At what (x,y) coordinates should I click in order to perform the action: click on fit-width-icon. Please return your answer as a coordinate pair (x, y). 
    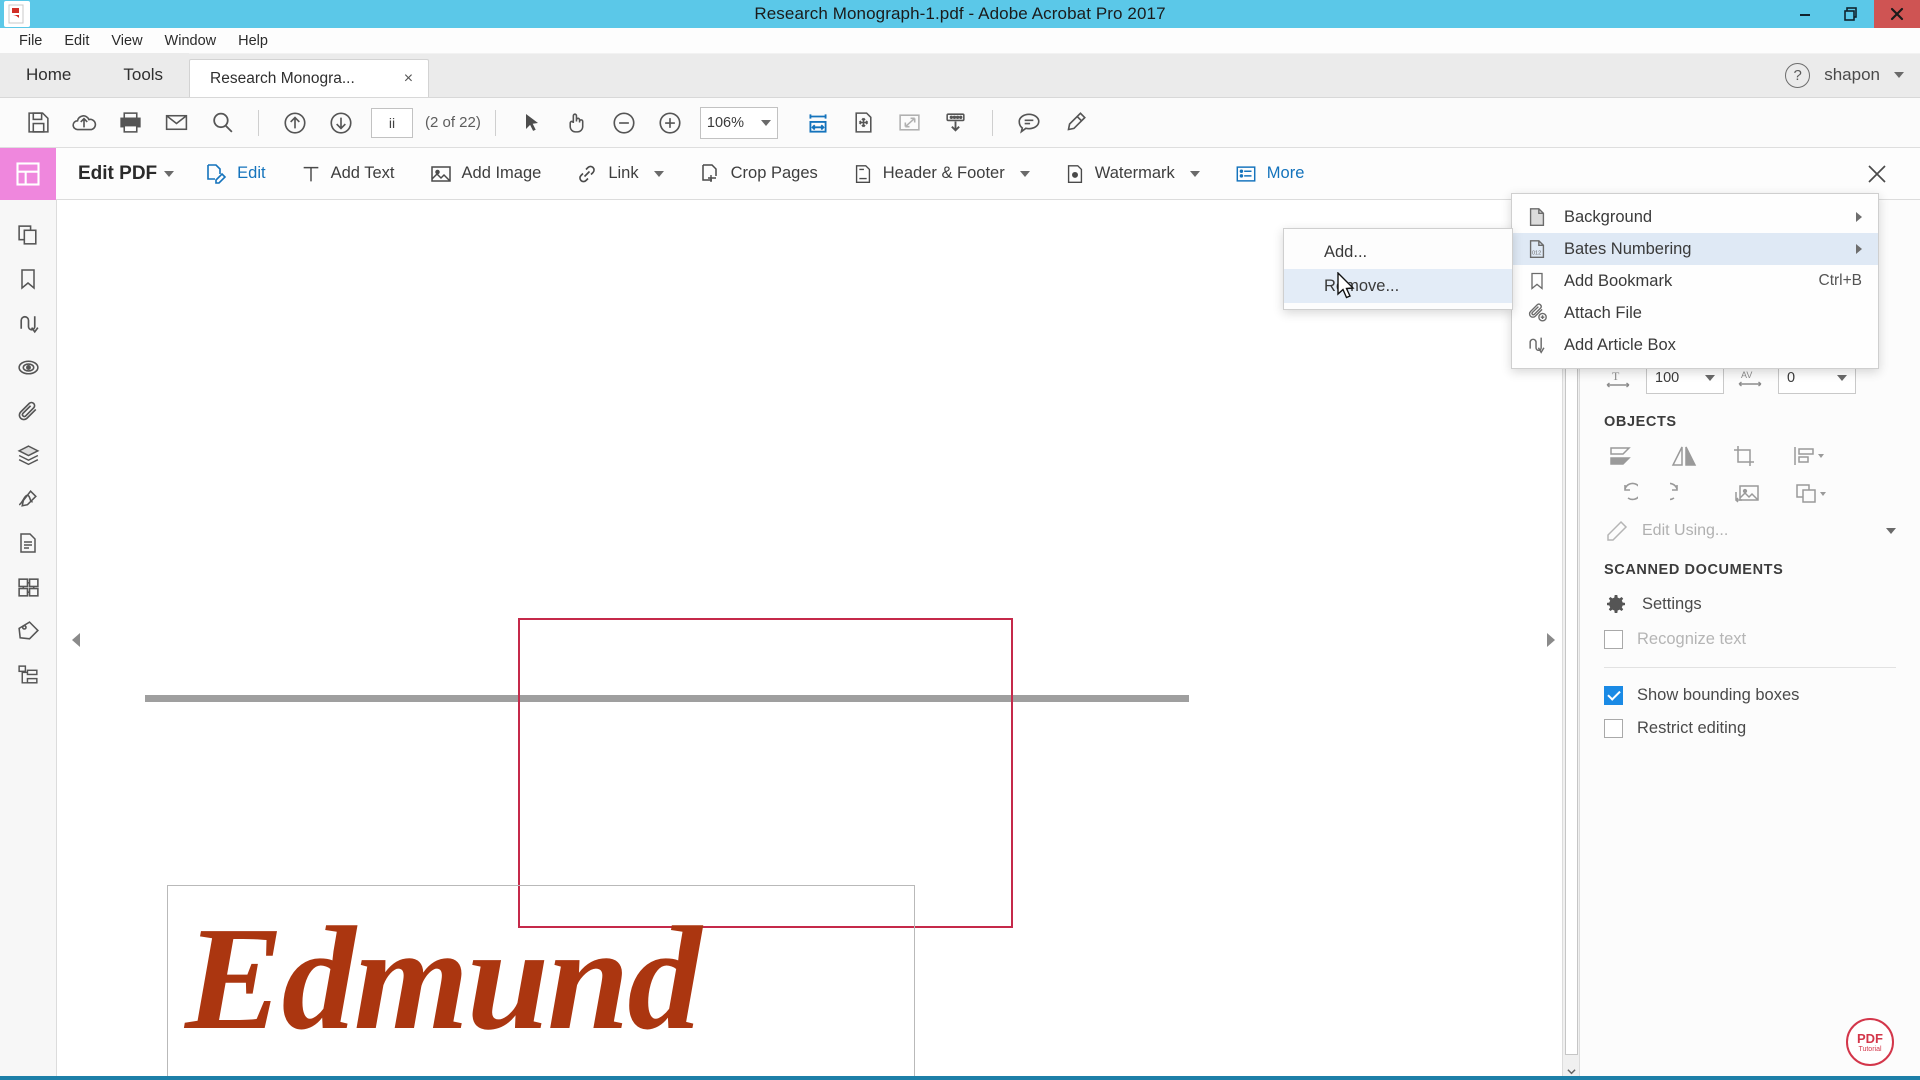
    Looking at the image, I should click on (818, 123).